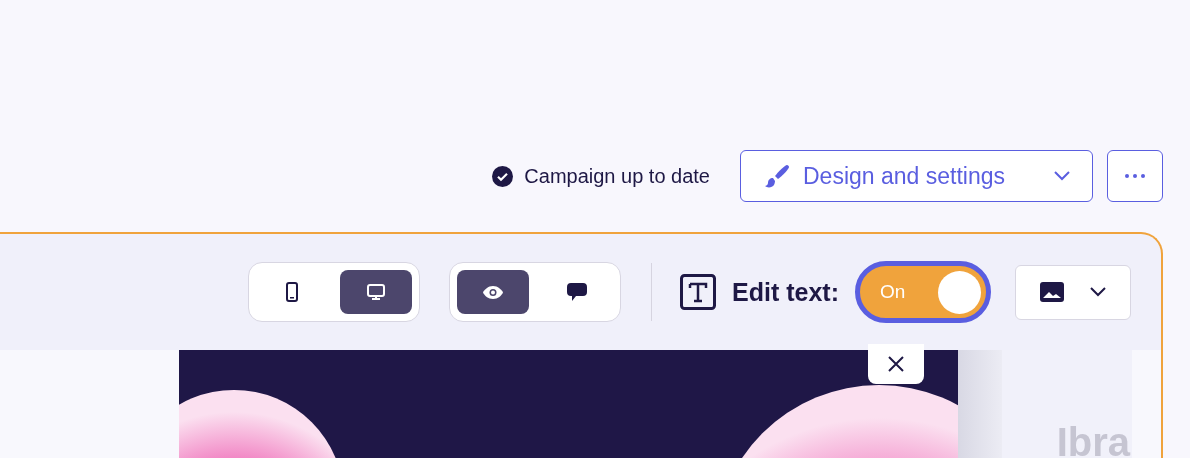 The image size is (1190, 458). I want to click on desktop-mode-button, so click(376, 292).